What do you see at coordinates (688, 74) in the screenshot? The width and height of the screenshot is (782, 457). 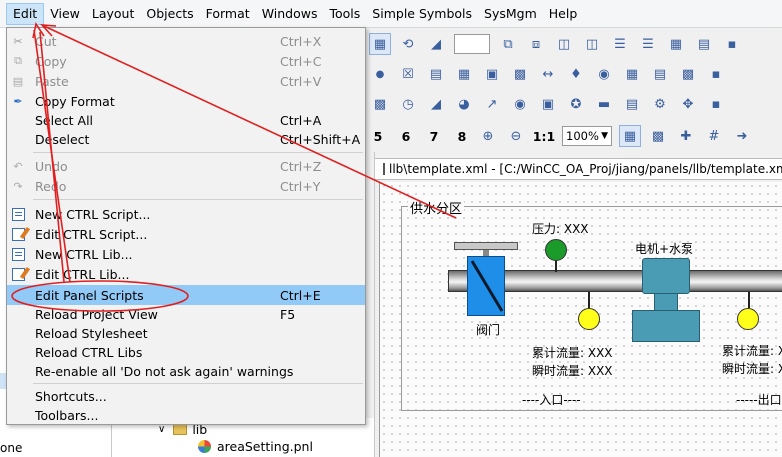 I see `embed-icon: ▩` at bounding box center [688, 74].